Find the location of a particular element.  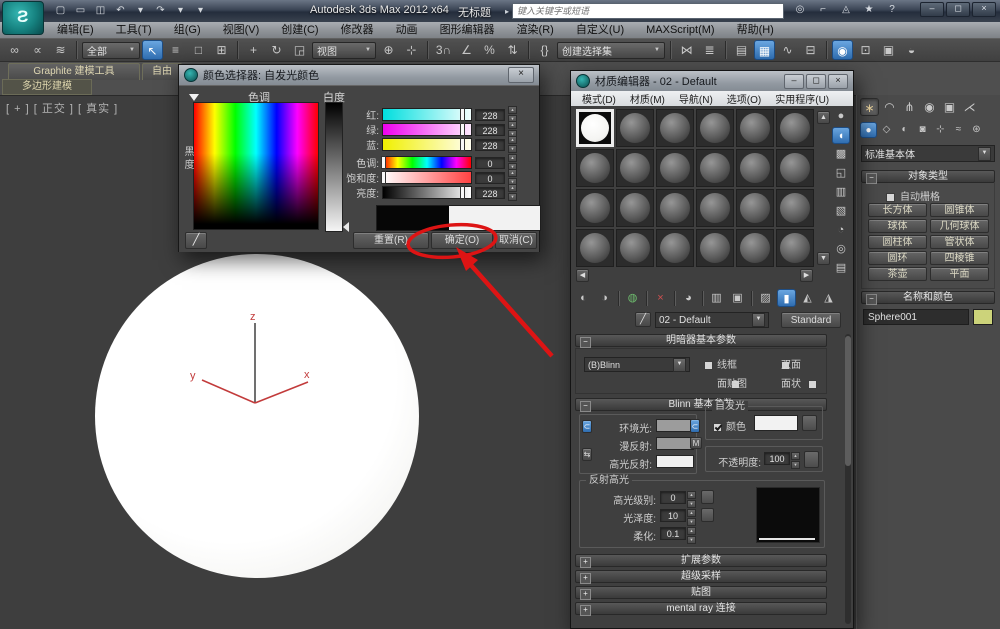

menu-item-0: 编辑(E) is located at coordinates (75, 30).